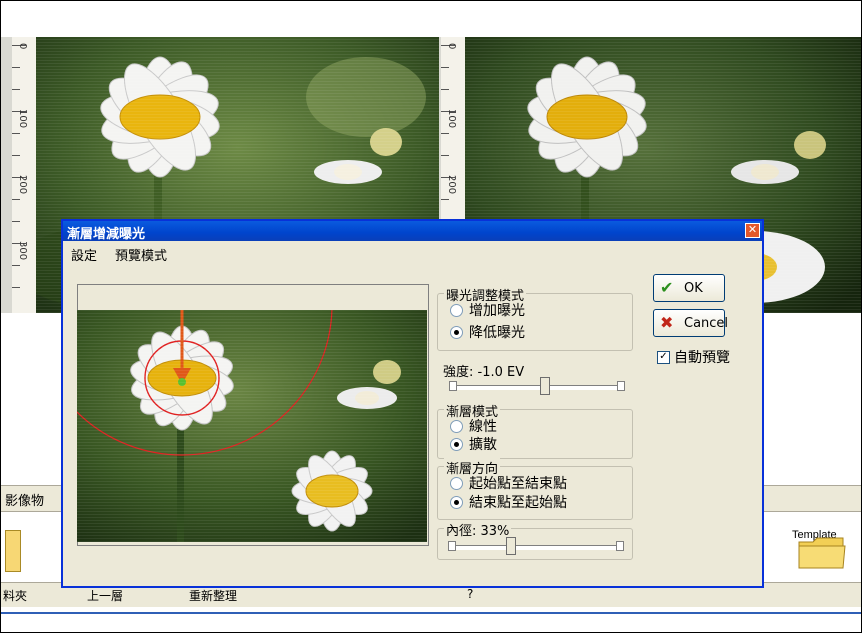 Image resolution: width=862 pixels, height=633 pixels. I want to click on auto-preview-checkbox: ✓ 自動預覽, so click(693, 357).